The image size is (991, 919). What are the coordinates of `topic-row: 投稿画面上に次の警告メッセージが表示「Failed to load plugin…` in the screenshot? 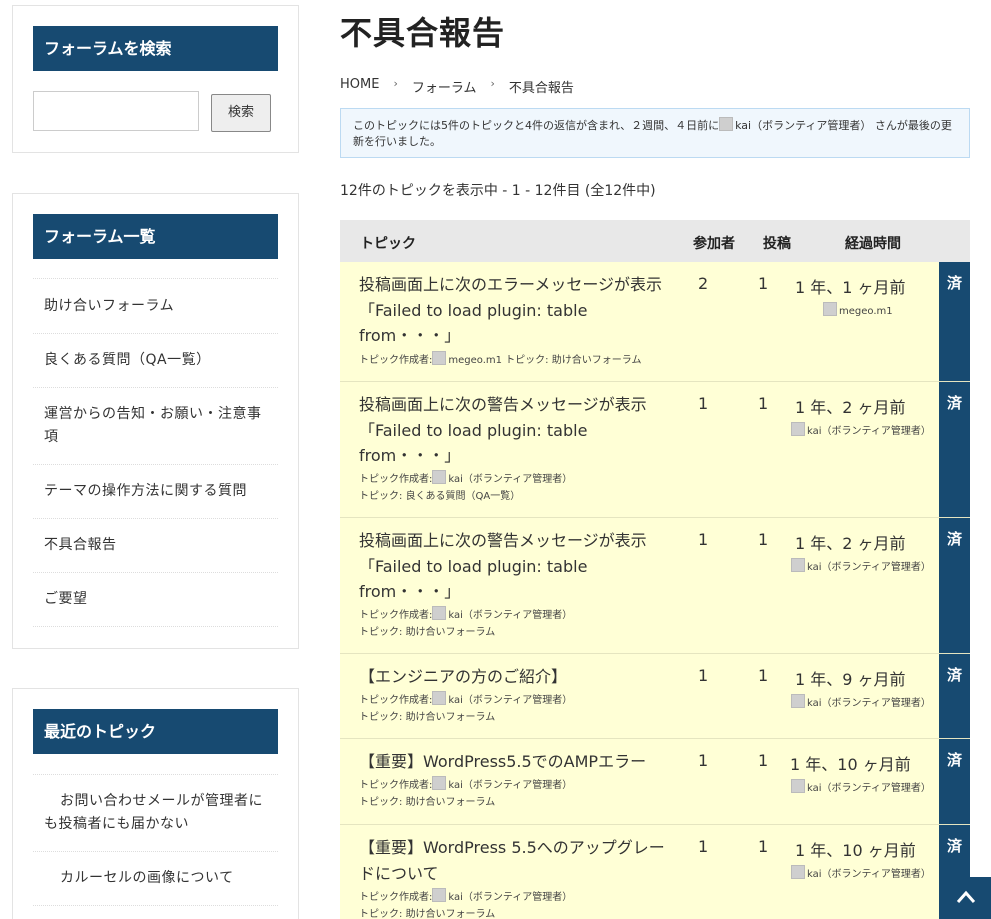 It's located at (655, 586).